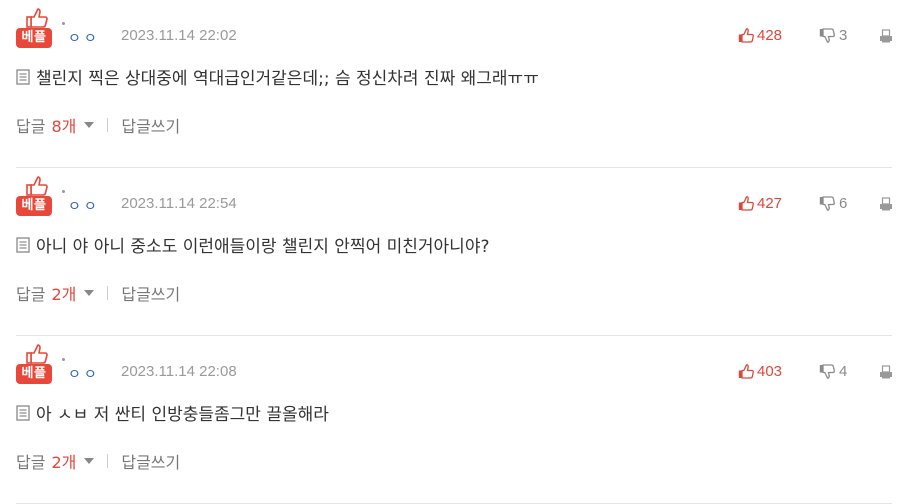 The width and height of the screenshot is (910, 504). What do you see at coordinates (64, 126) in the screenshot?
I see `reply-count: 8개` at bounding box center [64, 126].